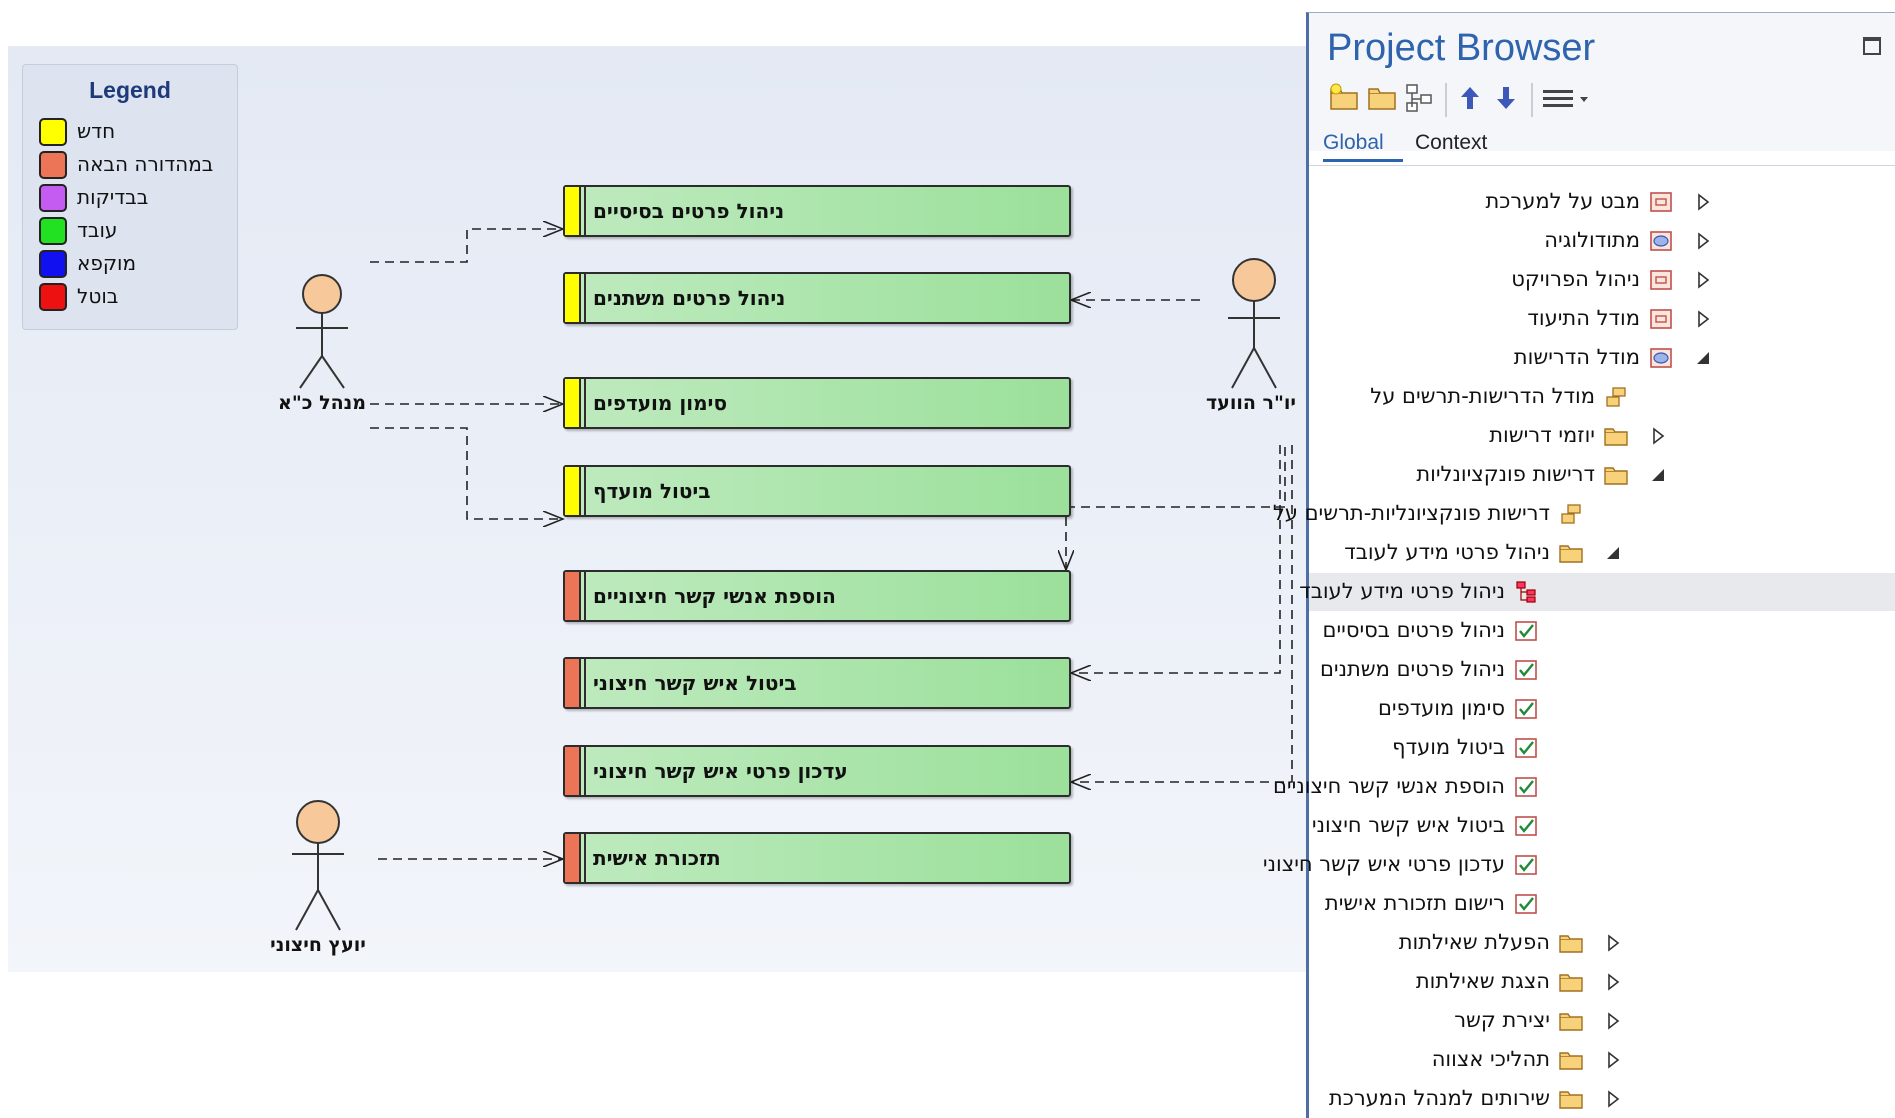 The width and height of the screenshot is (1895, 1118). I want to click on use-case-update-contact: עדכון פרטי איש קשר חיצוני, so click(817, 771).